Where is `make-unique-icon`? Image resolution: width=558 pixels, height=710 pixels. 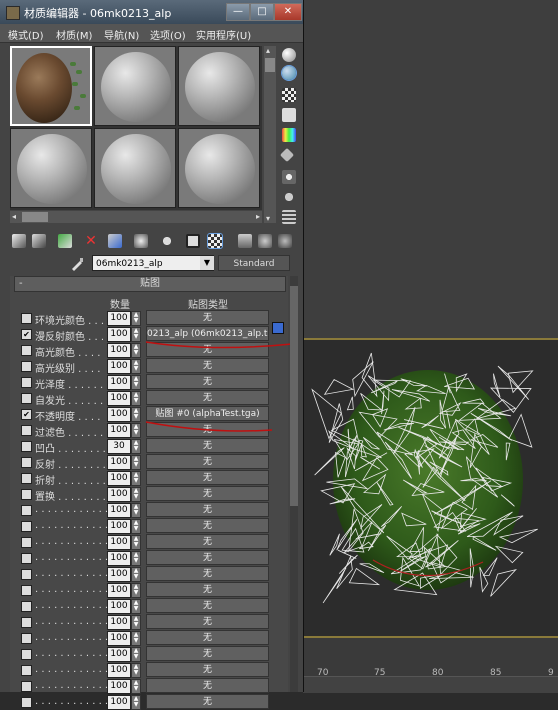 make-unique-icon is located at coordinates (115, 241).